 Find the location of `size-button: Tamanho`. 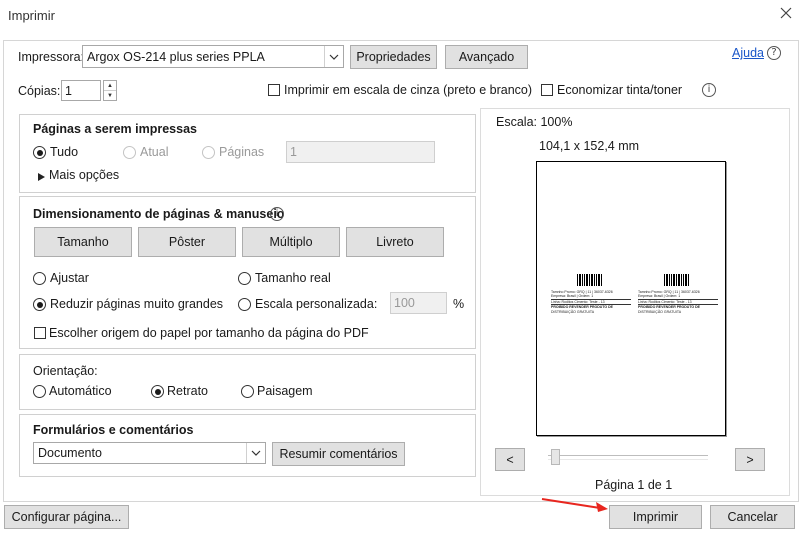

size-button: Tamanho is located at coordinates (83, 242).